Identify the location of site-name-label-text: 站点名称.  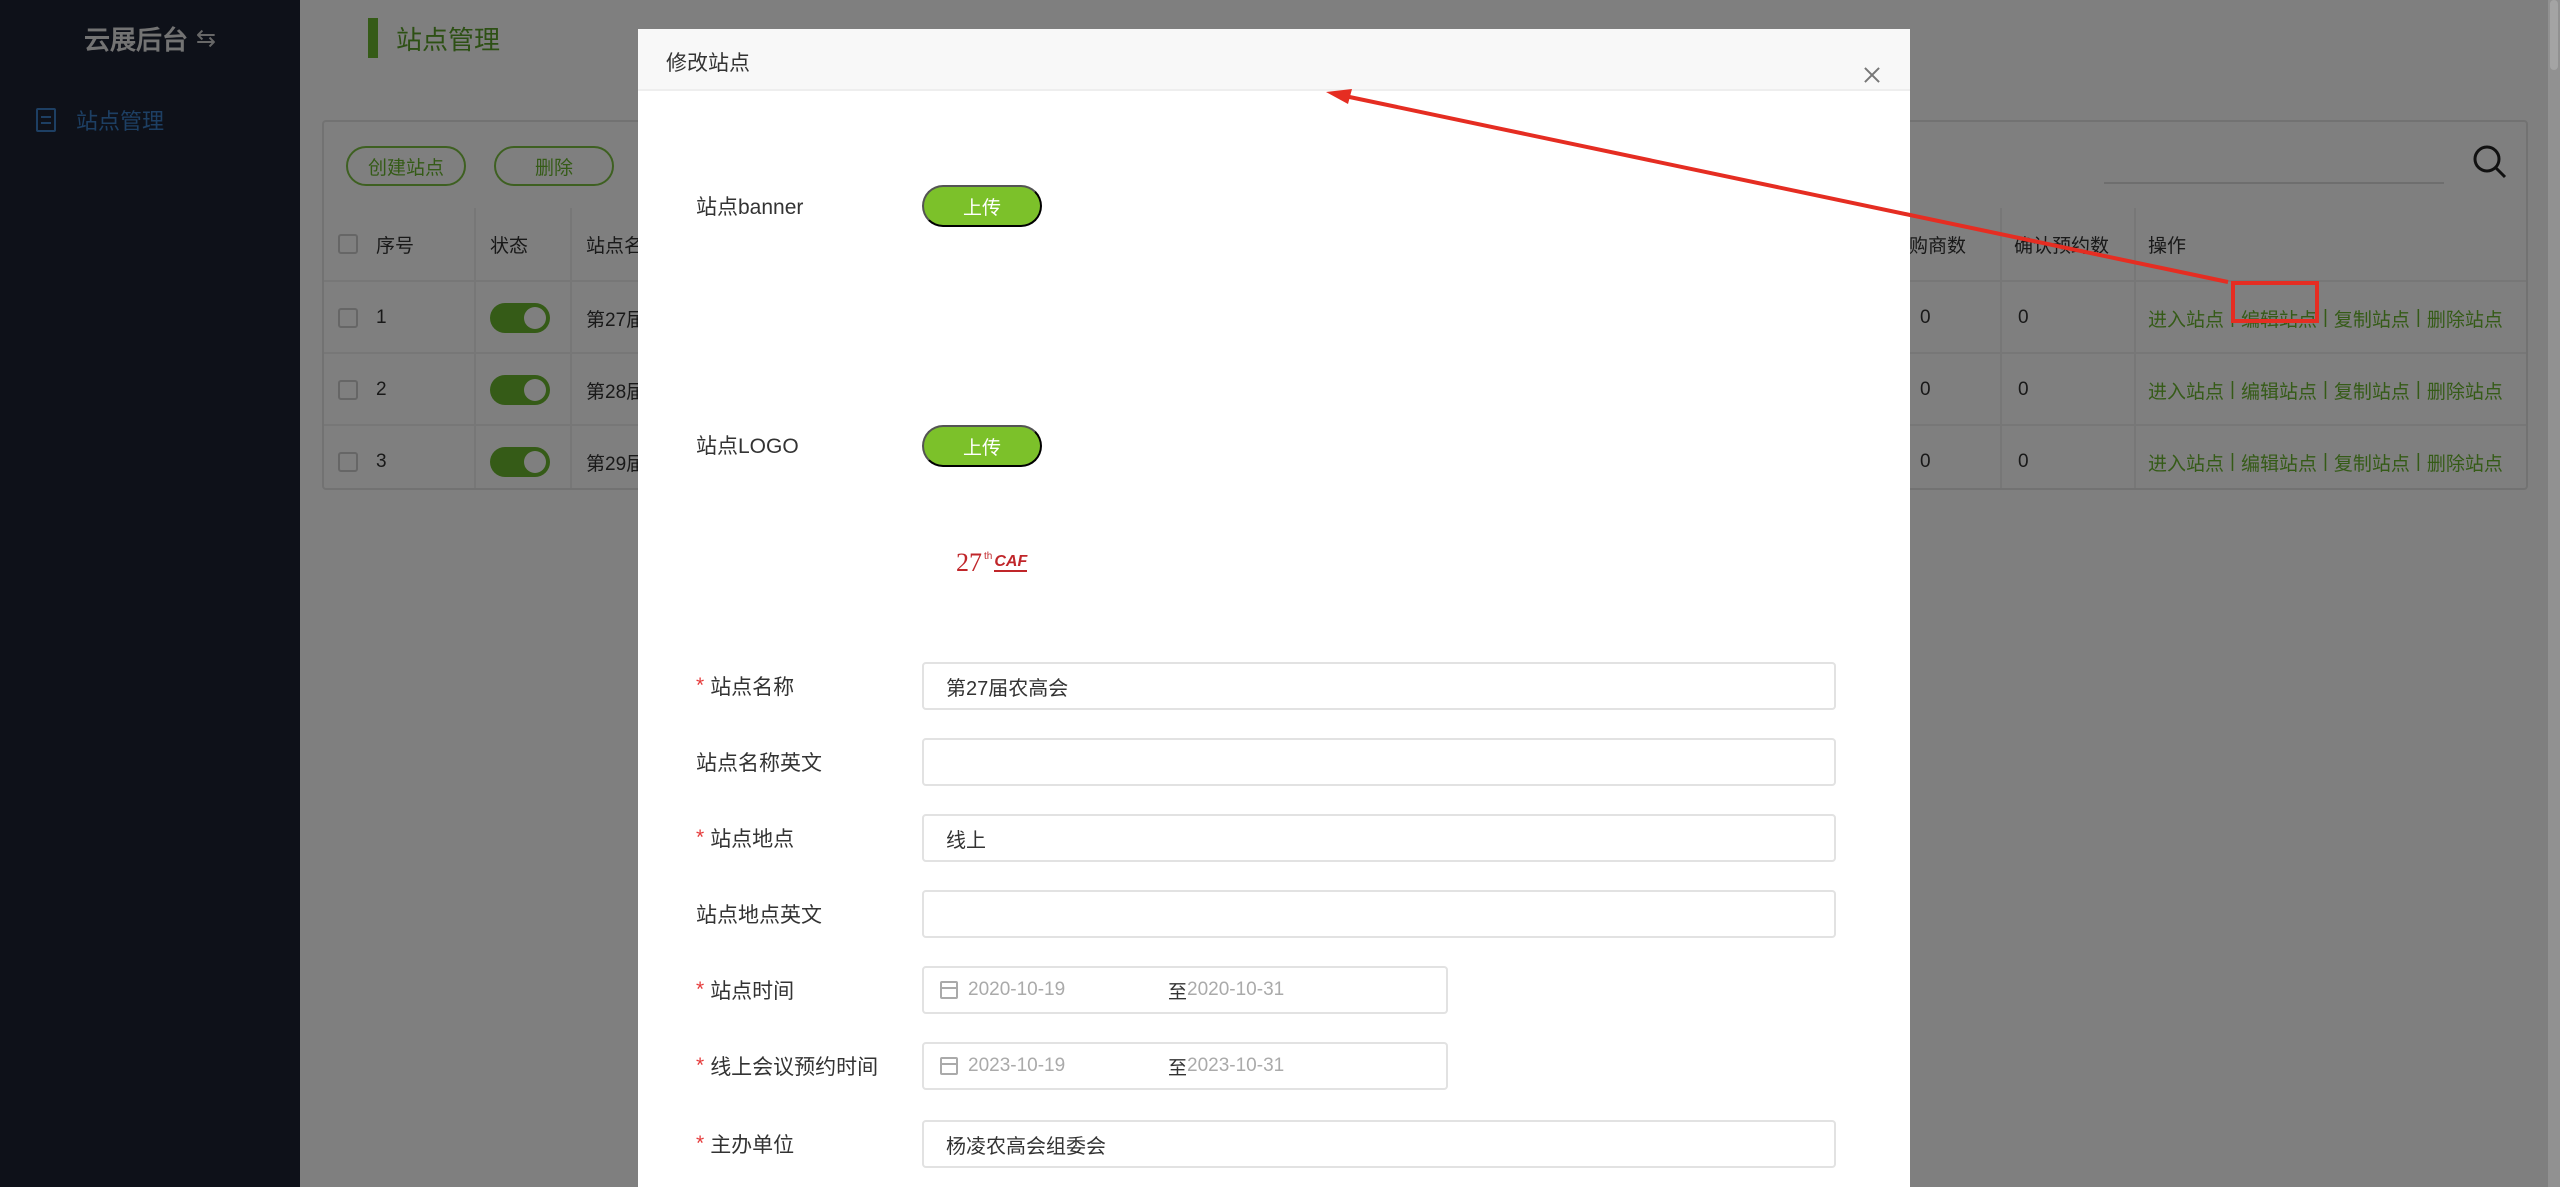
(752, 687).